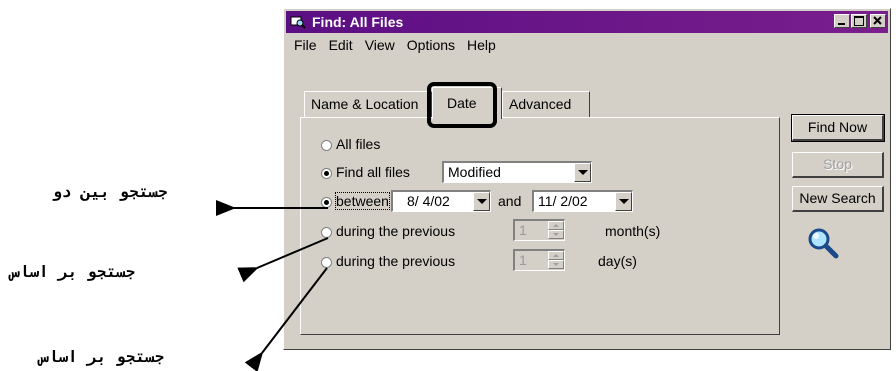 The width and height of the screenshot is (896, 371). I want to click on between-annotation: جستجو بين دو, so click(110, 191).